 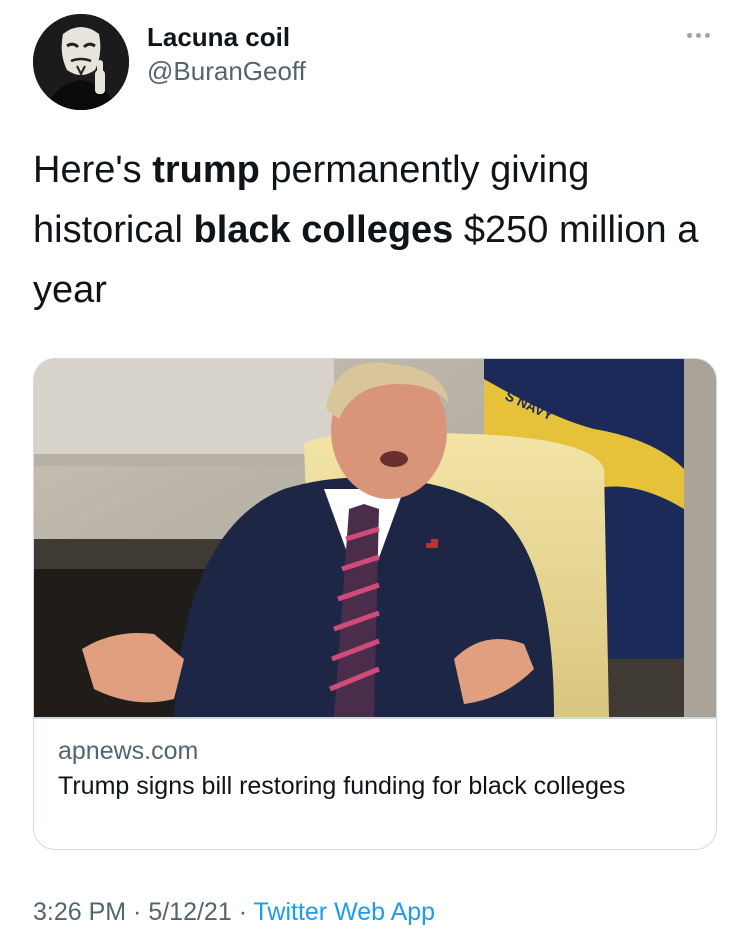 I want to click on tweet-date: 5/12/21, so click(x=189, y=912).